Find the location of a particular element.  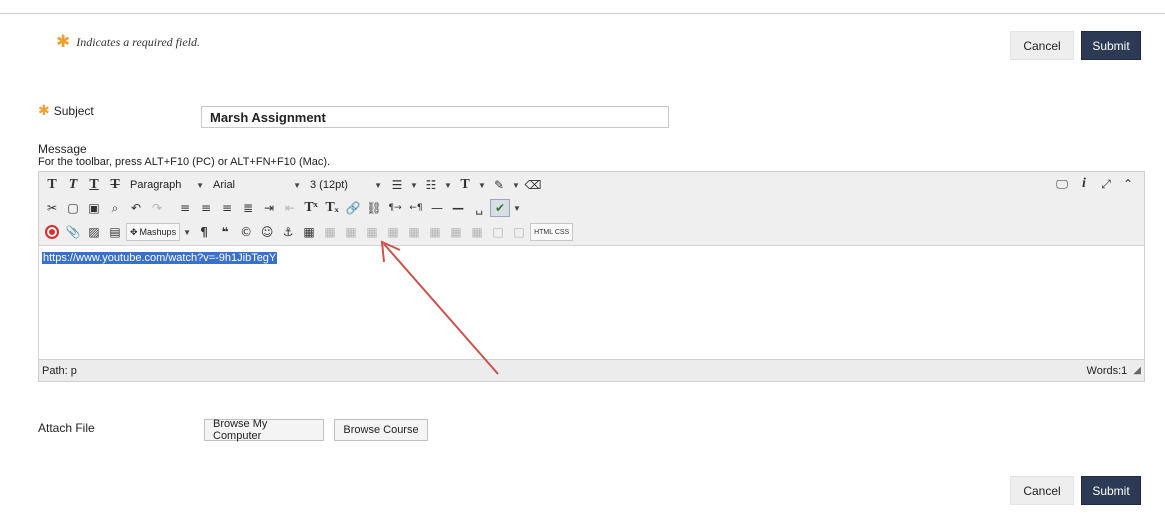

find-icon: ⌕ is located at coordinates (115, 208).